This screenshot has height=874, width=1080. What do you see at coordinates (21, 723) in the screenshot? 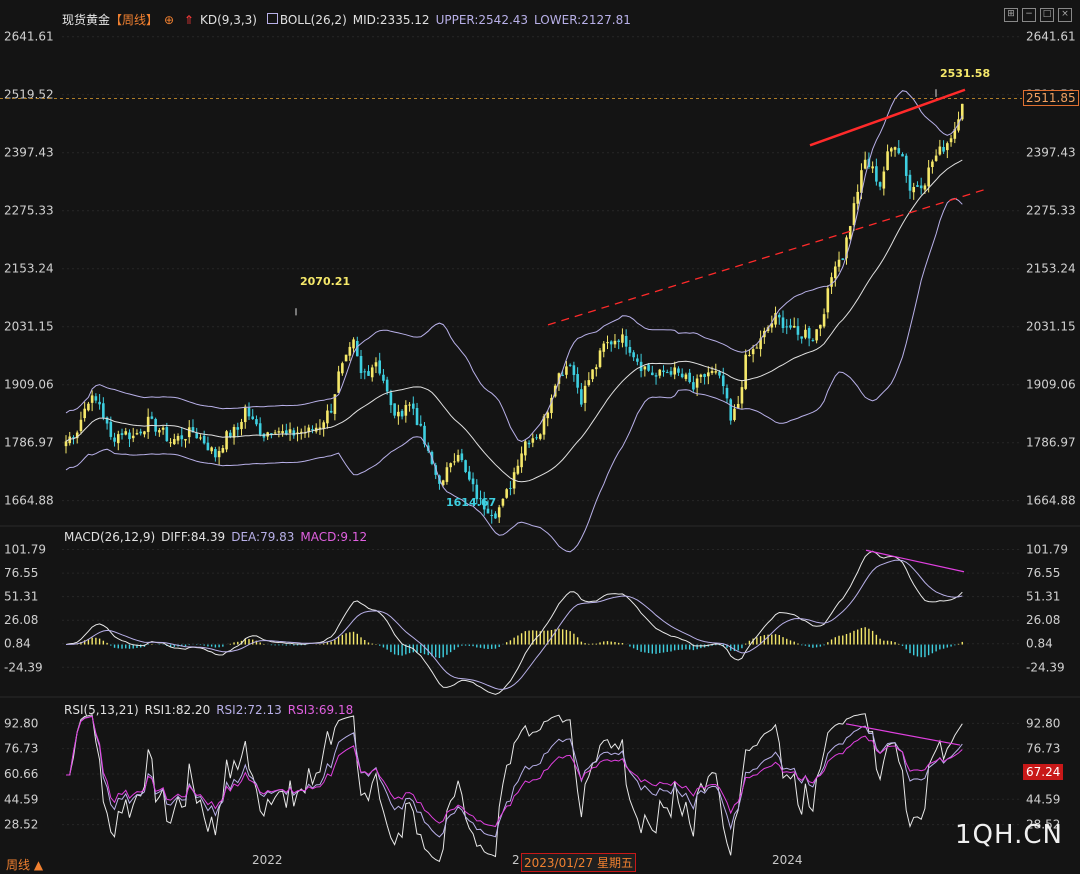
I see `rsi-tick-left: 92.80` at bounding box center [21, 723].